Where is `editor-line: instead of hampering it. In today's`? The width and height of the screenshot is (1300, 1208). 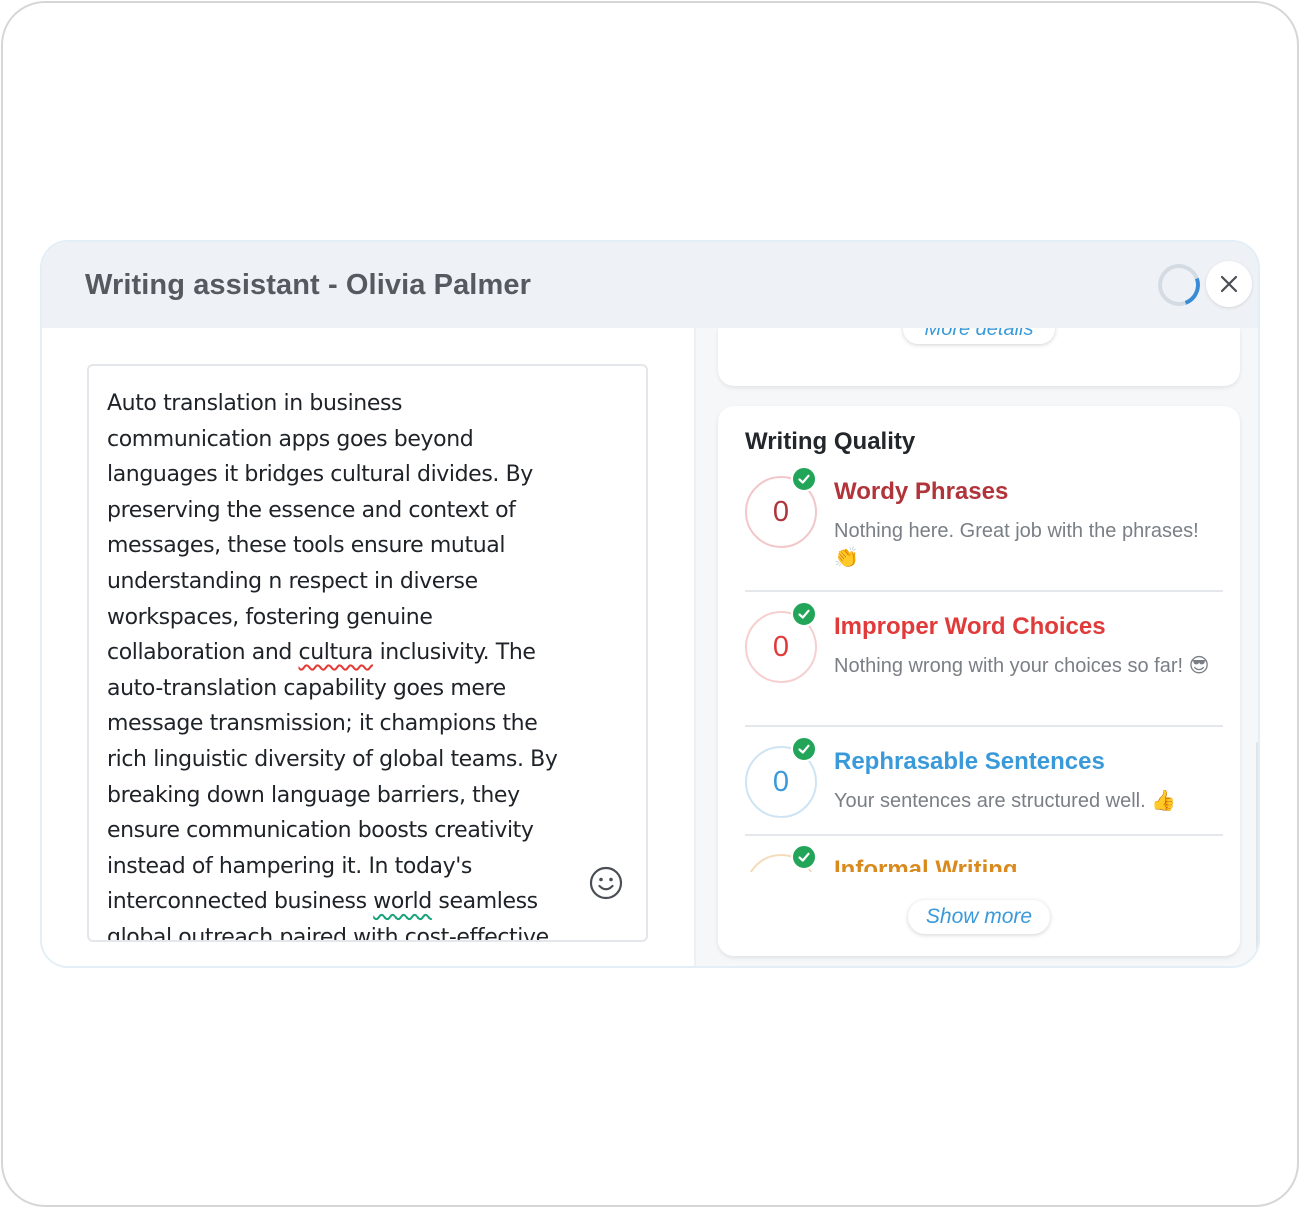
editor-line: instead of hampering it. In today's is located at coordinates (289, 866).